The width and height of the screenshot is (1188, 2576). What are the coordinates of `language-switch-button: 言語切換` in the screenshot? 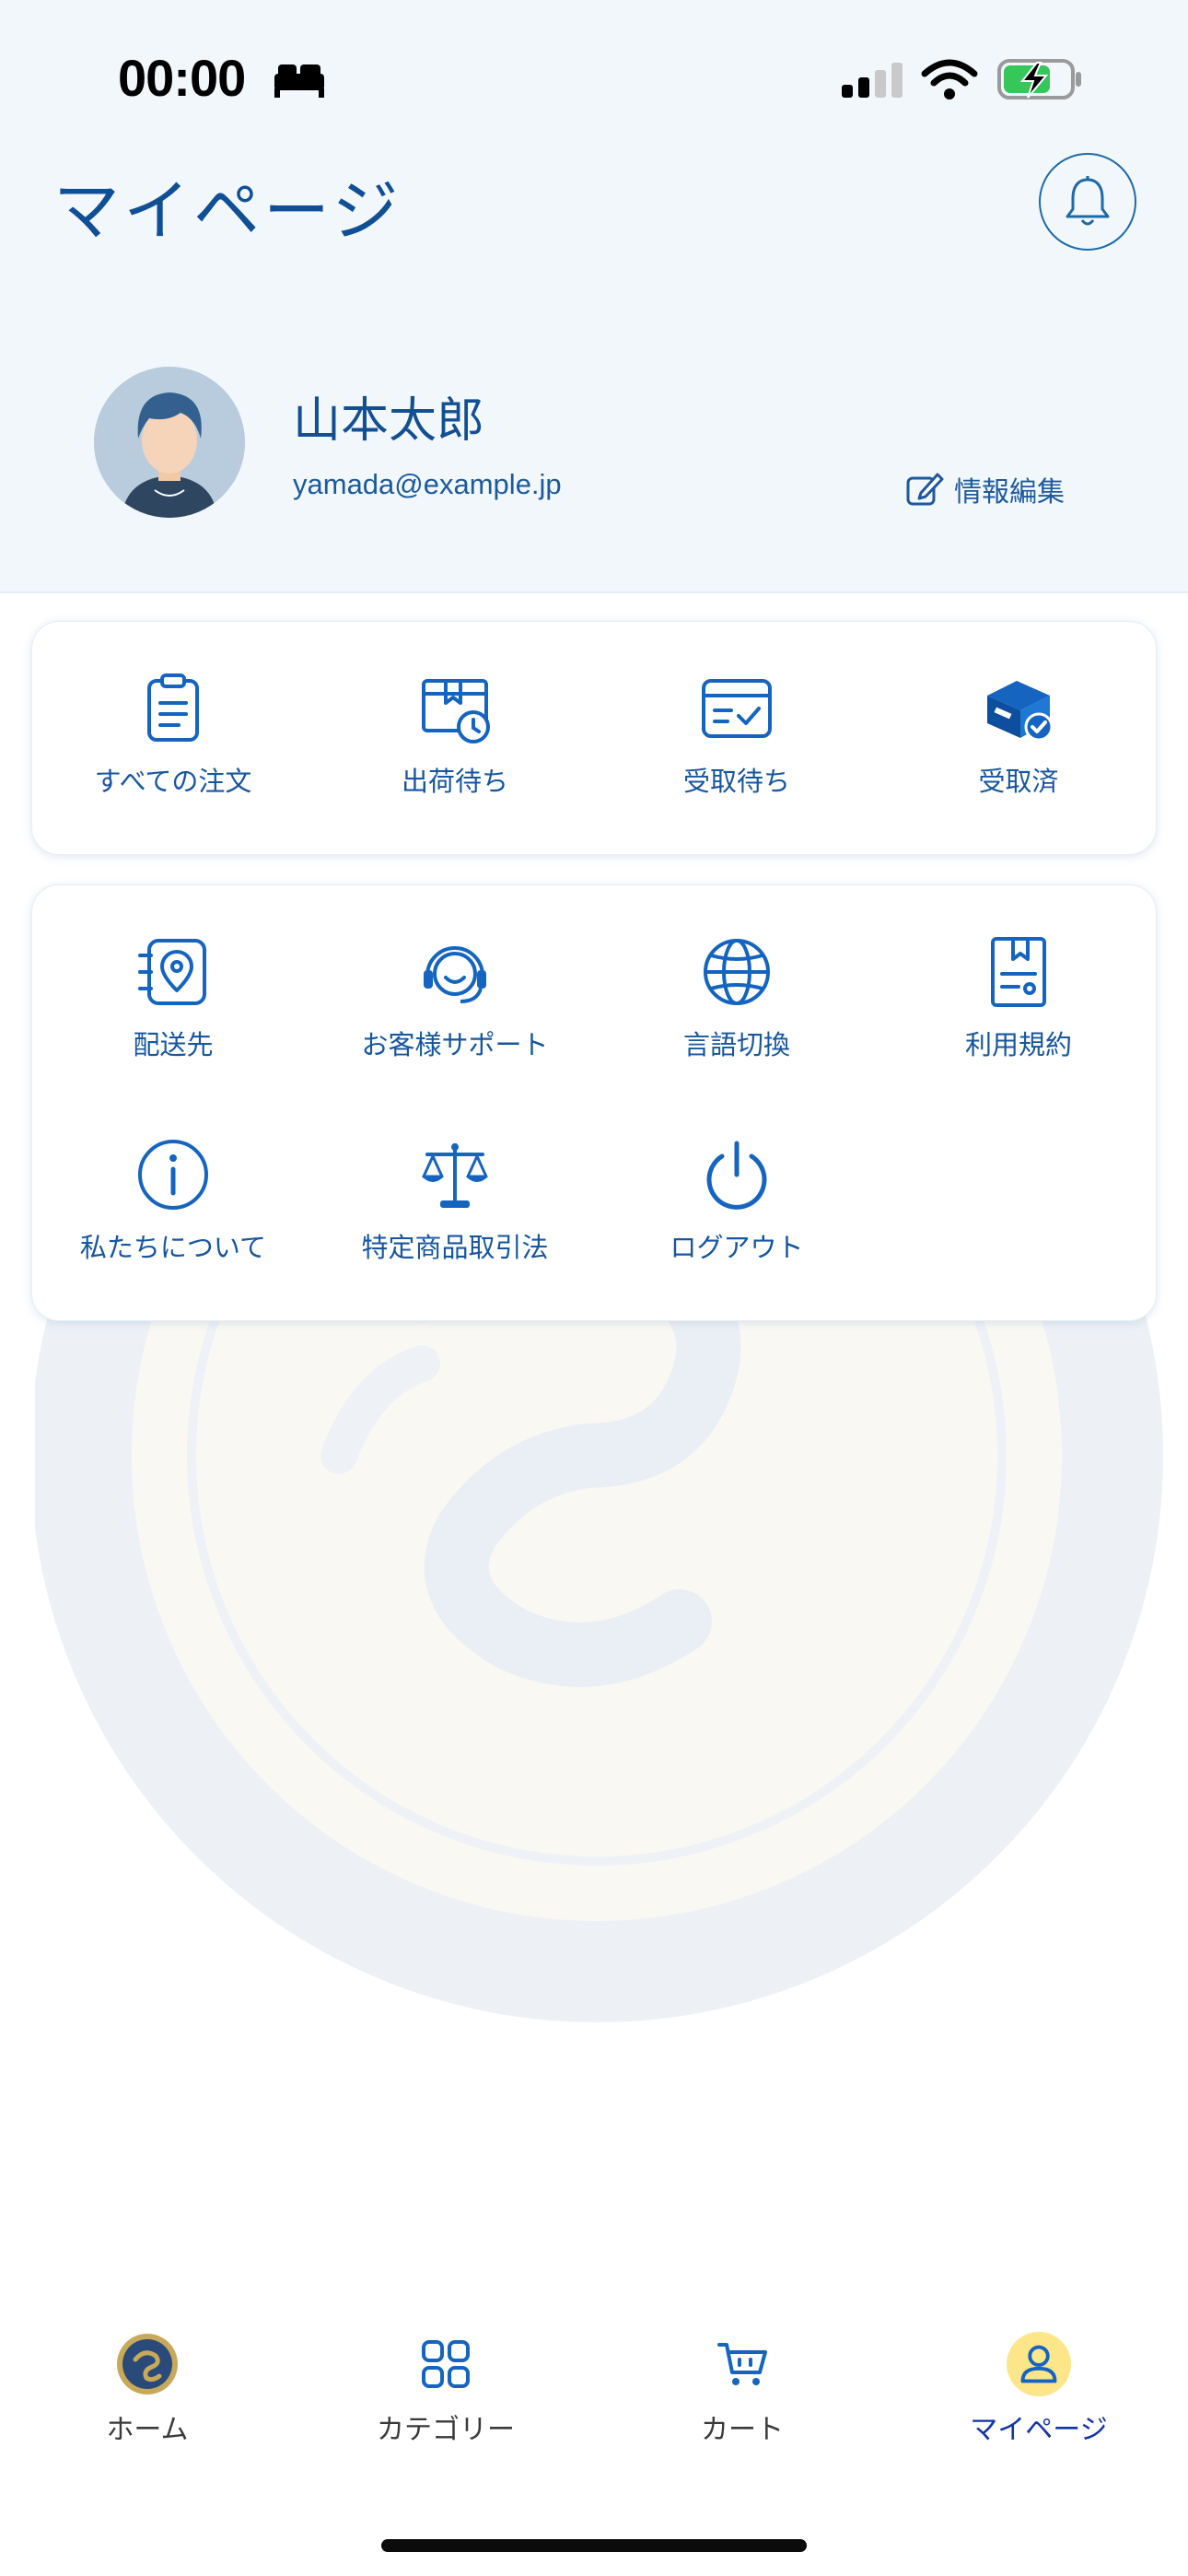 It's located at (737, 1002).